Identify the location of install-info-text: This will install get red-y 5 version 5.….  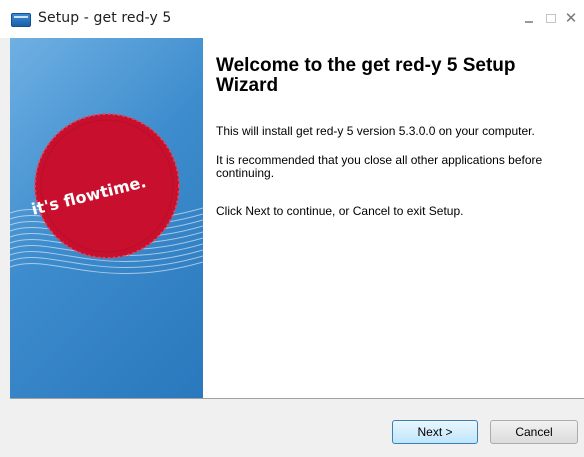
(375, 131).